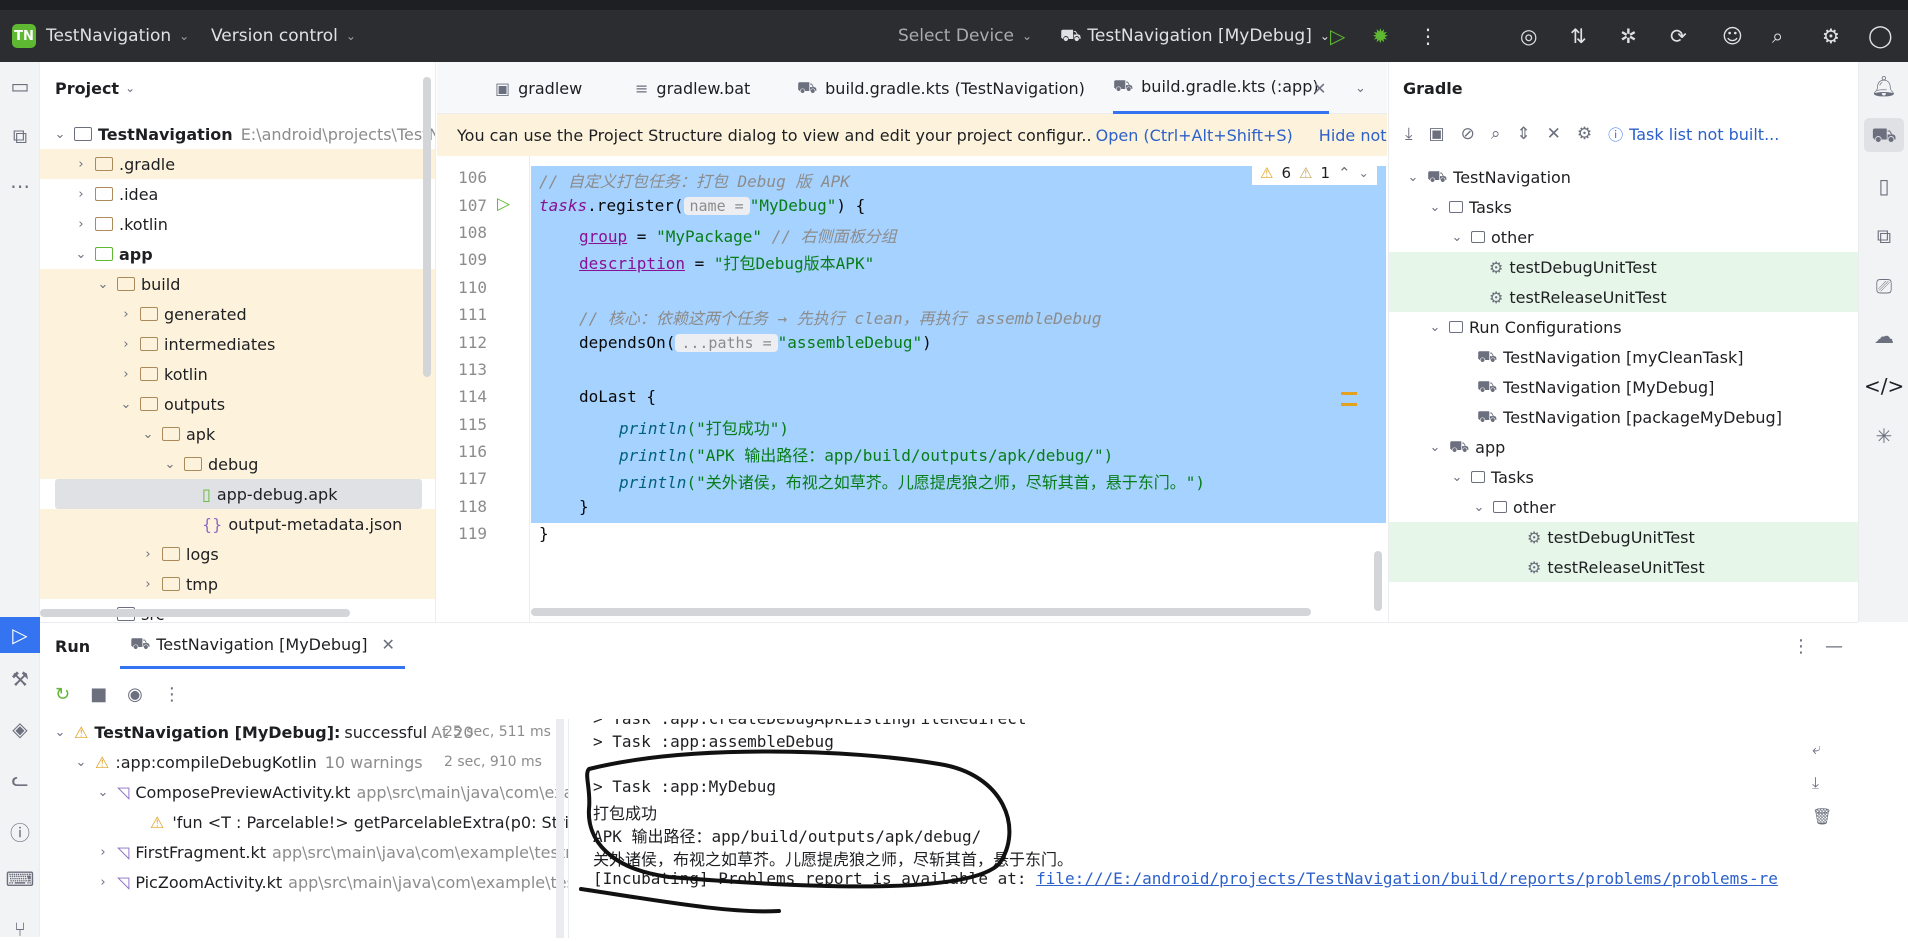 Image resolution: width=1908 pixels, height=941 pixels. What do you see at coordinates (1528, 36) in the screenshot?
I see `copilot-icon: ◎` at bounding box center [1528, 36].